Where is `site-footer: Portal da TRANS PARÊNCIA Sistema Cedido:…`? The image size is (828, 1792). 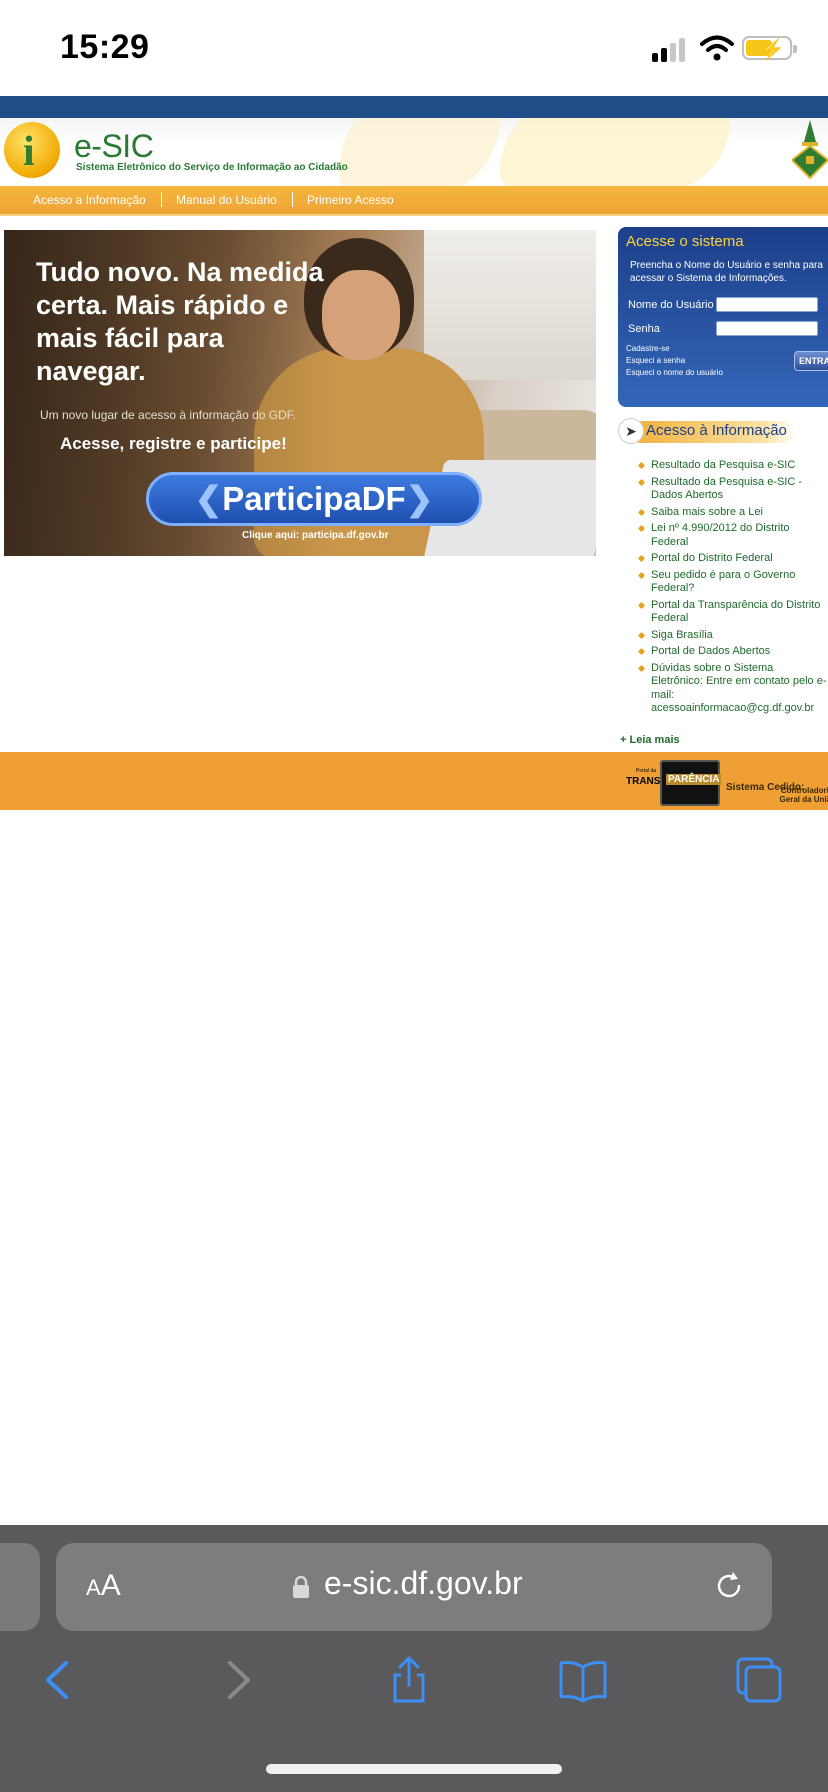
site-footer: Portal da TRANS PARÊNCIA Sistema Cedido:… is located at coordinates (414, 781).